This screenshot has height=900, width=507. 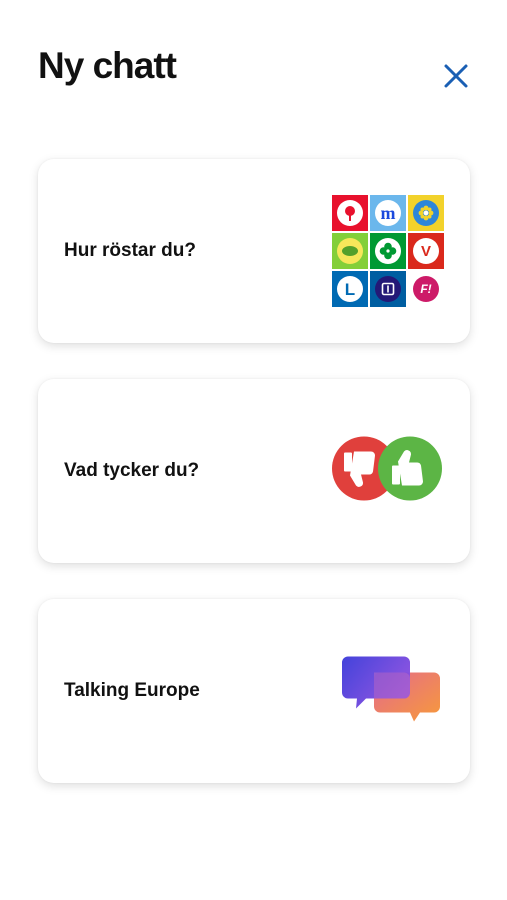 I want to click on party-logo-v-icon: V, so click(x=426, y=251).